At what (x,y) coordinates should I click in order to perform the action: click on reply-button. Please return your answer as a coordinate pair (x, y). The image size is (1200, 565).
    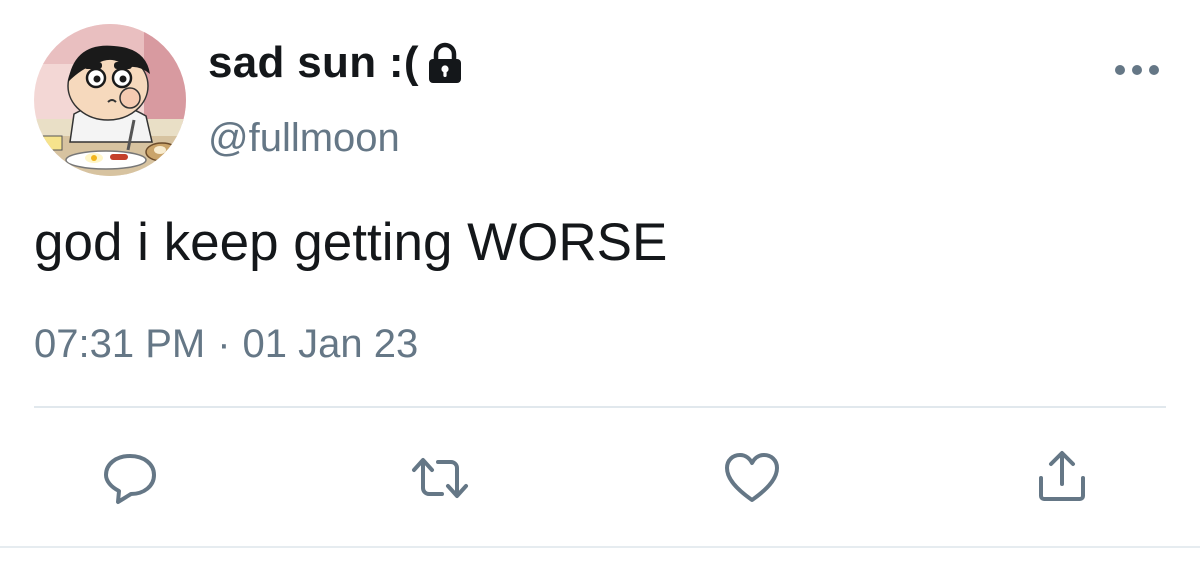
    Looking at the image, I should click on (130, 478).